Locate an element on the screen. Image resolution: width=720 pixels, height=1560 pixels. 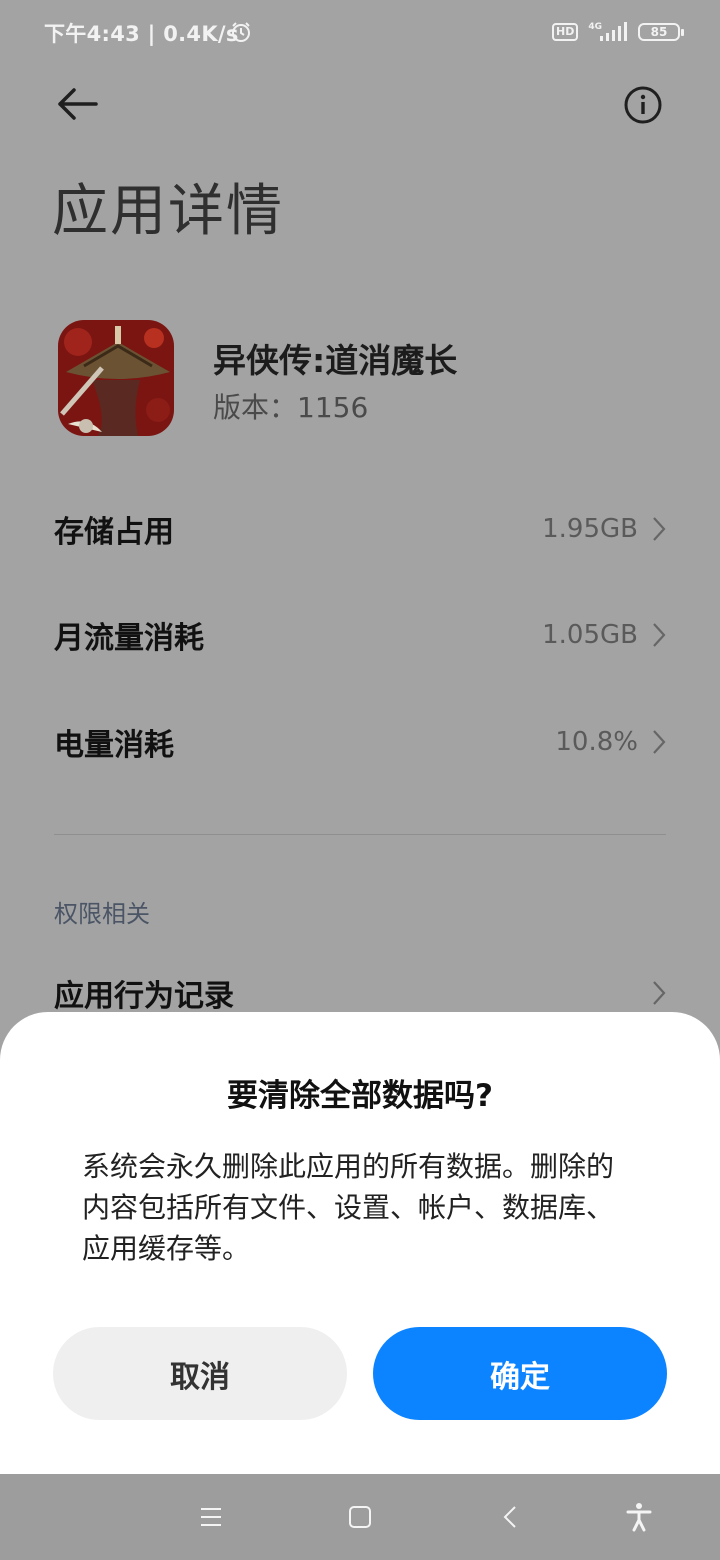
menu-icon is located at coordinates (211, 1517).